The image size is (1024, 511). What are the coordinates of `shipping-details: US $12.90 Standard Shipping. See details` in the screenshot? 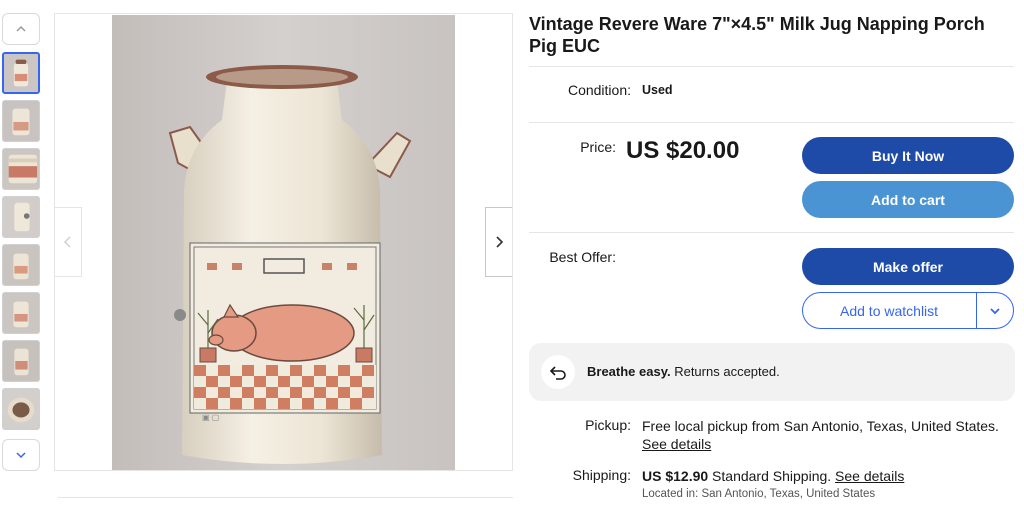 It's located at (773, 476).